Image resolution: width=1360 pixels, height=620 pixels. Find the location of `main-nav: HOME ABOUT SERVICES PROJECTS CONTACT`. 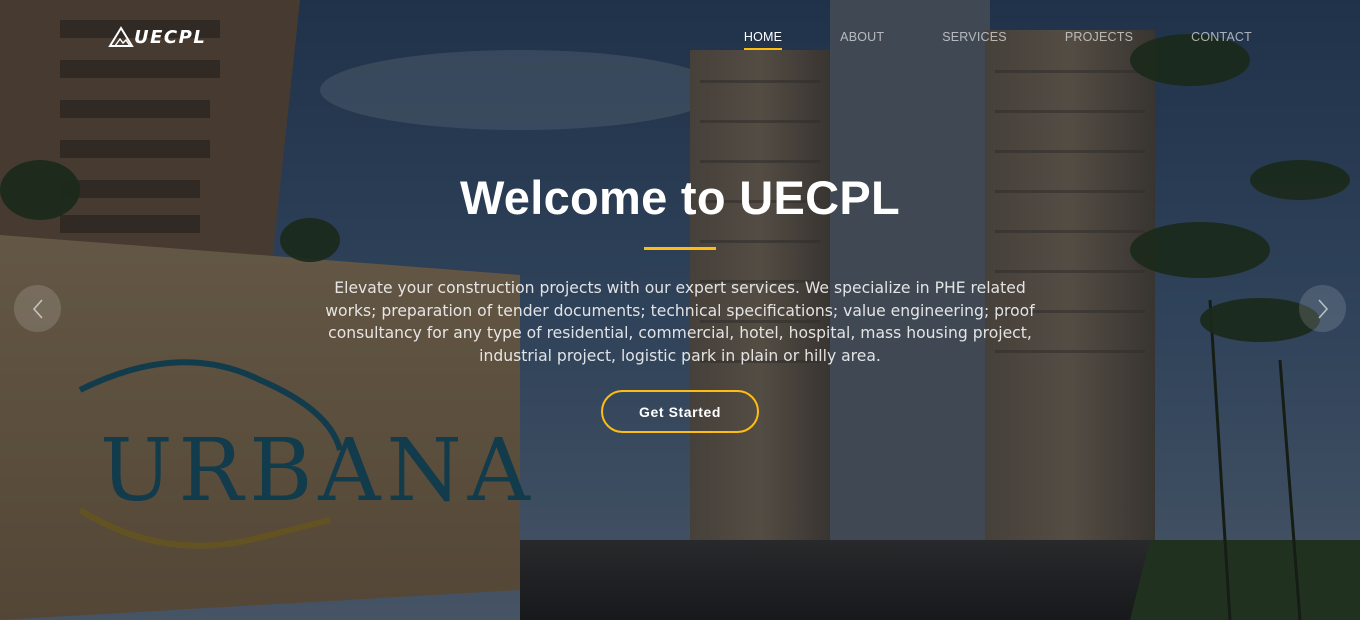

main-nav: HOME ABOUT SERVICES PROJECTS CONTACT is located at coordinates (969, 40).